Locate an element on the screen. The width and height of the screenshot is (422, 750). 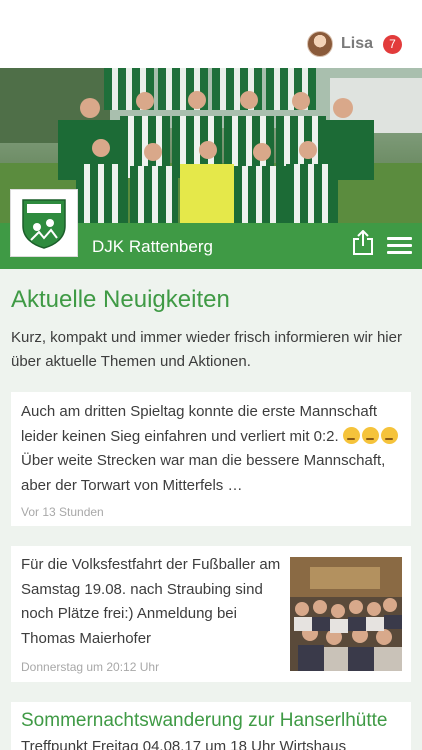
user-profile: Lisa 7 is located at coordinates (354, 44).